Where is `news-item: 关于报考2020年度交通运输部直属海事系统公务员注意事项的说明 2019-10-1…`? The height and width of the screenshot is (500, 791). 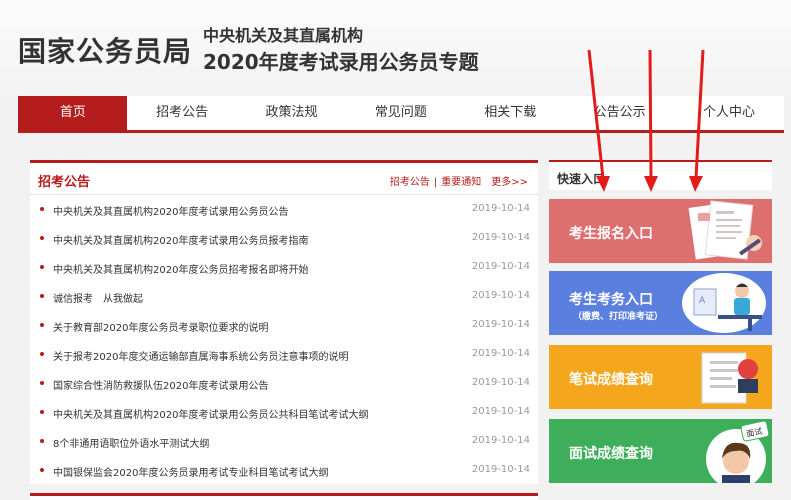 news-item: 关于报考2020年度交通运输部直属海事系统公务员注意事项的说明 2019-10-1… is located at coordinates (284, 355).